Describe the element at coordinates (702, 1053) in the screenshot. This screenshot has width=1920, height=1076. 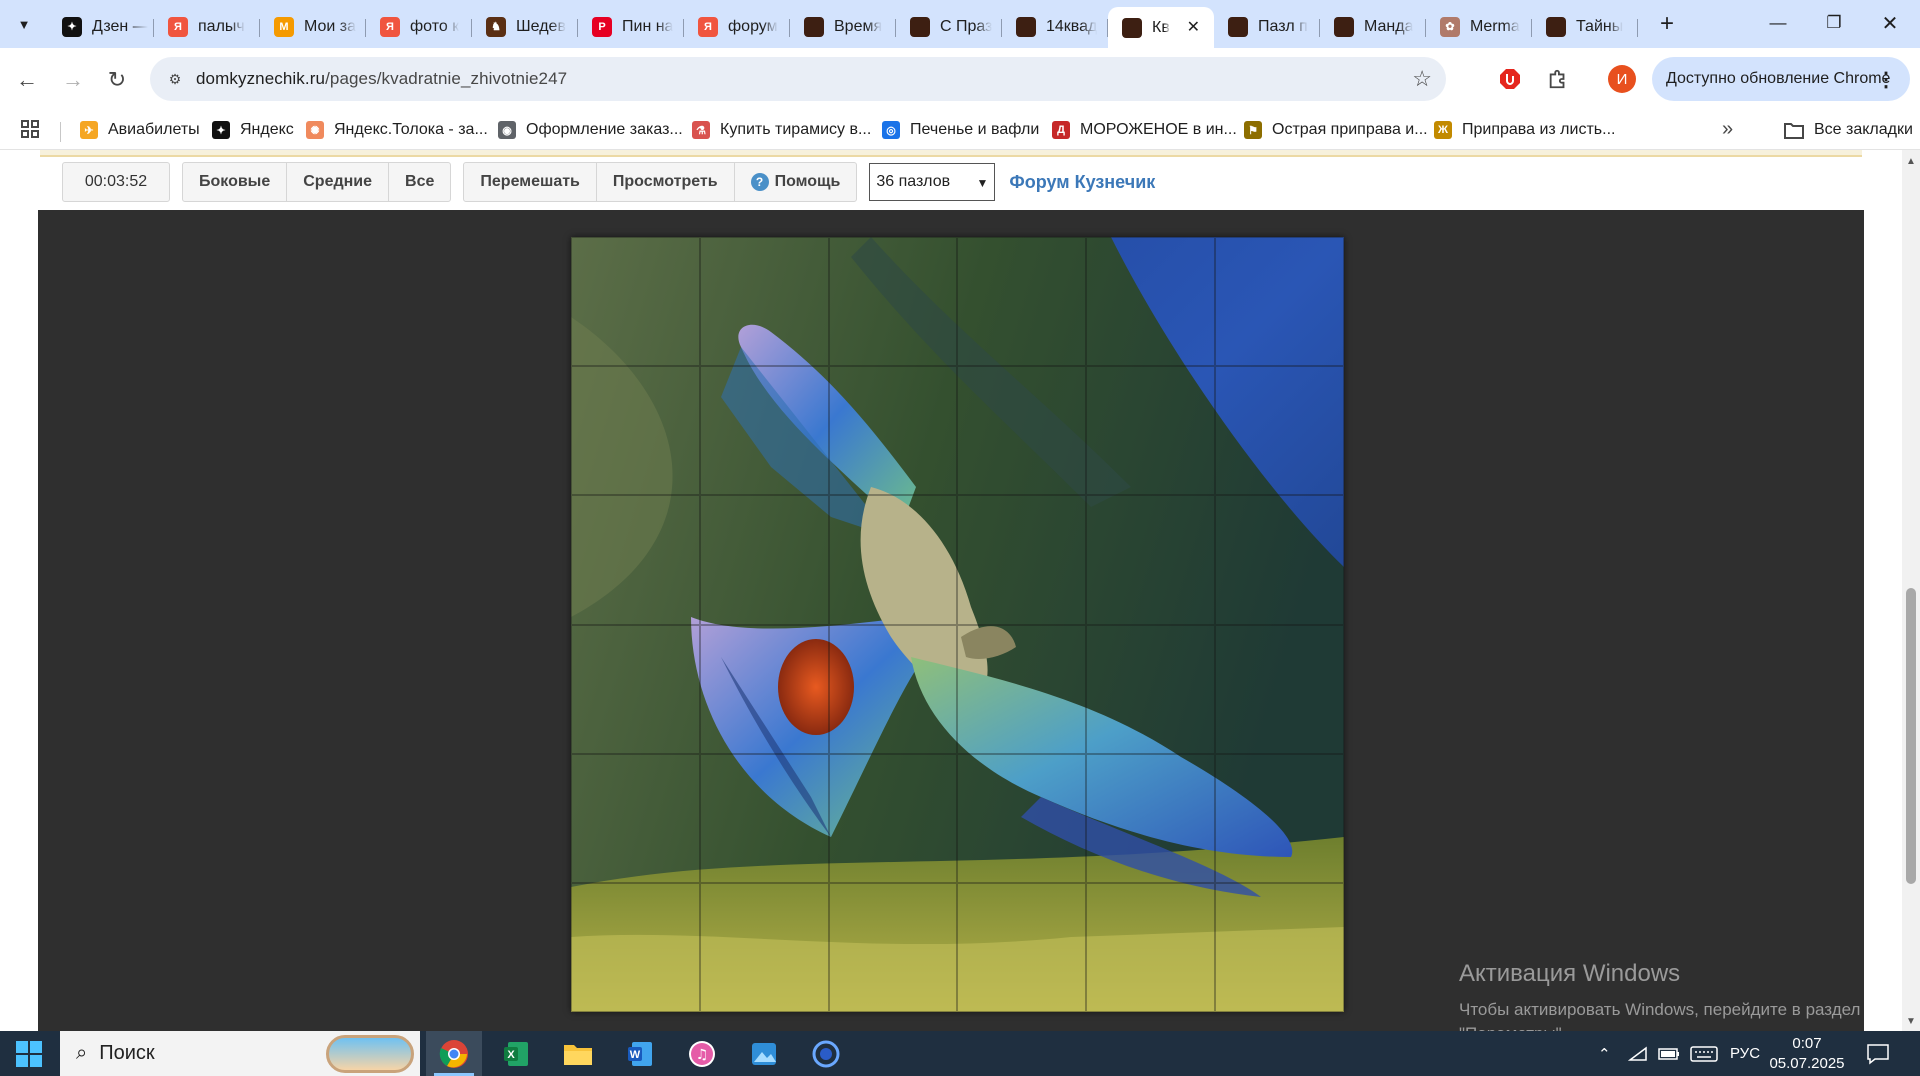
I see `itunes-icon: ♫` at that location.